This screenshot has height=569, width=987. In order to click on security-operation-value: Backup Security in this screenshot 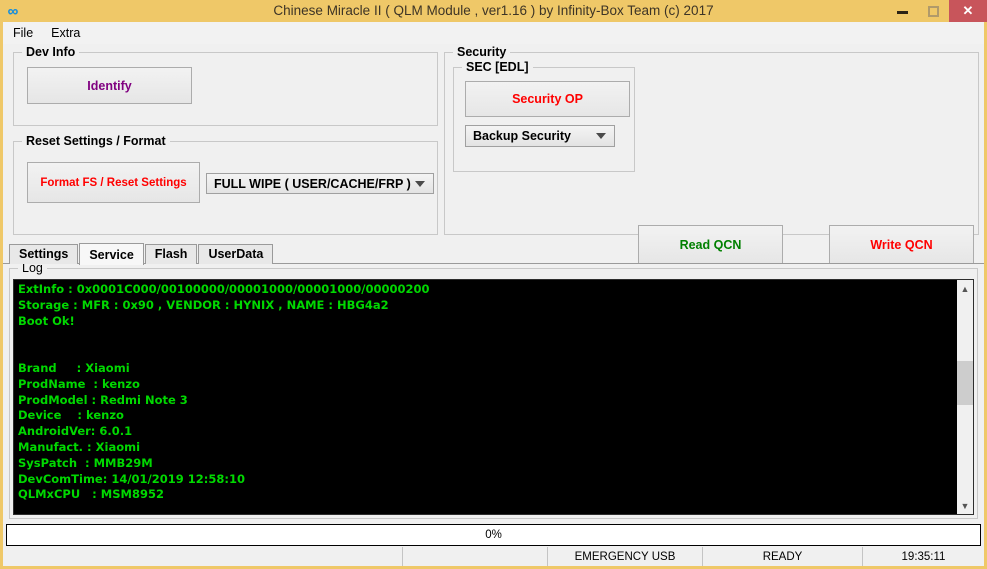, I will do `click(522, 136)`.